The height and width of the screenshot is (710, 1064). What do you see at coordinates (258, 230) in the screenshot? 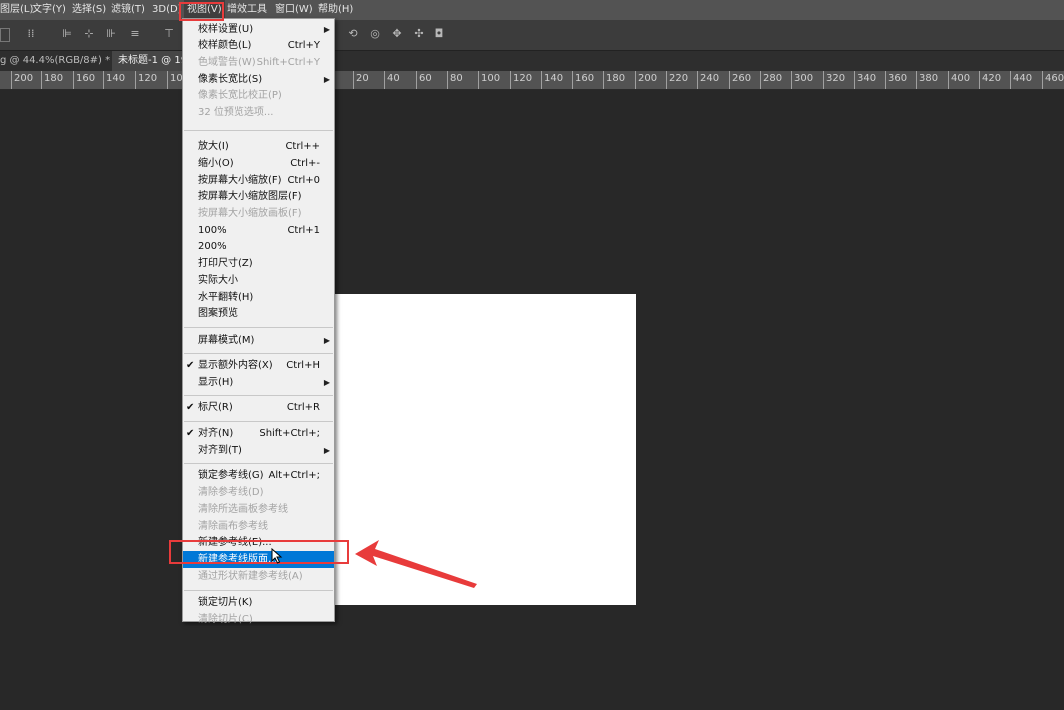
I see `view-menu-item: 100% Ctrl+1` at bounding box center [258, 230].